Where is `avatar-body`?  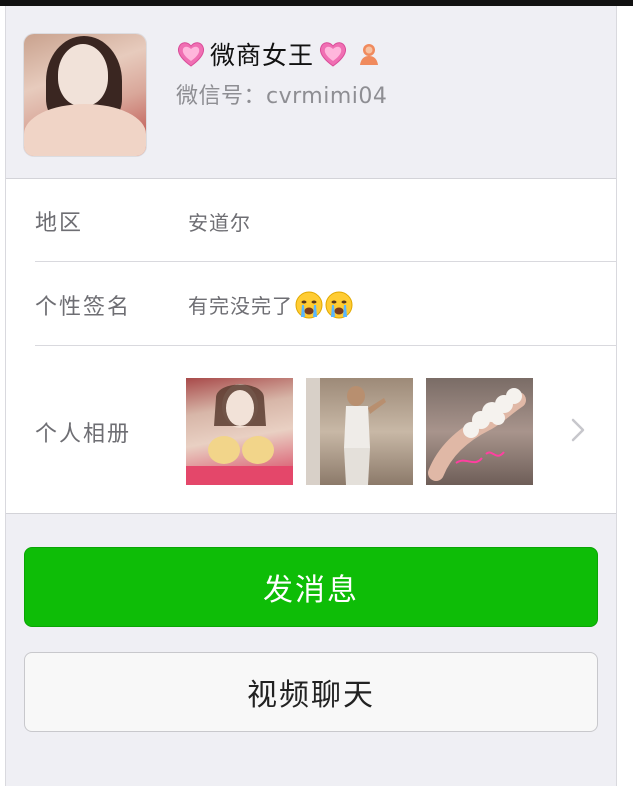
avatar-body is located at coordinates (85, 130).